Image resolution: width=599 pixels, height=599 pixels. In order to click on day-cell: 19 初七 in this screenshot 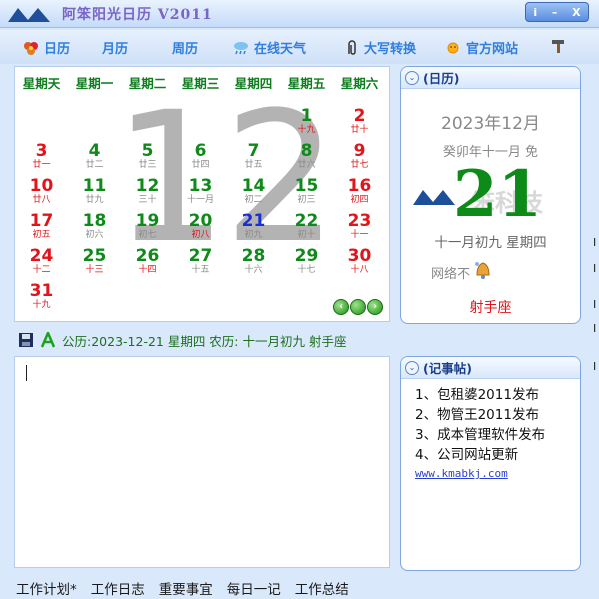, I will do `click(147, 226)`.